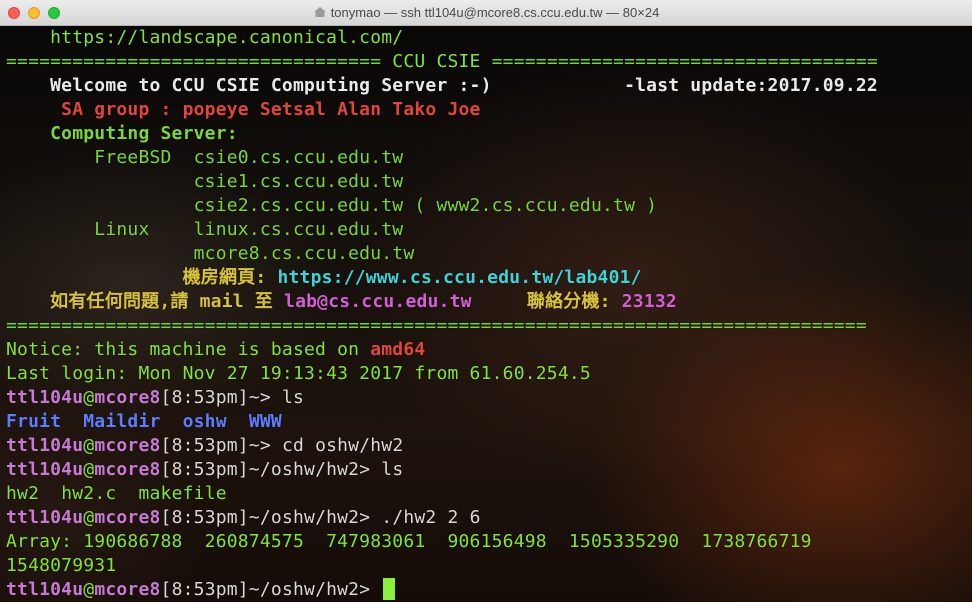 The image size is (972, 602). I want to click on lab-page-url: https://www.cs.ccu.edu.tw/lab401/, so click(459, 277).